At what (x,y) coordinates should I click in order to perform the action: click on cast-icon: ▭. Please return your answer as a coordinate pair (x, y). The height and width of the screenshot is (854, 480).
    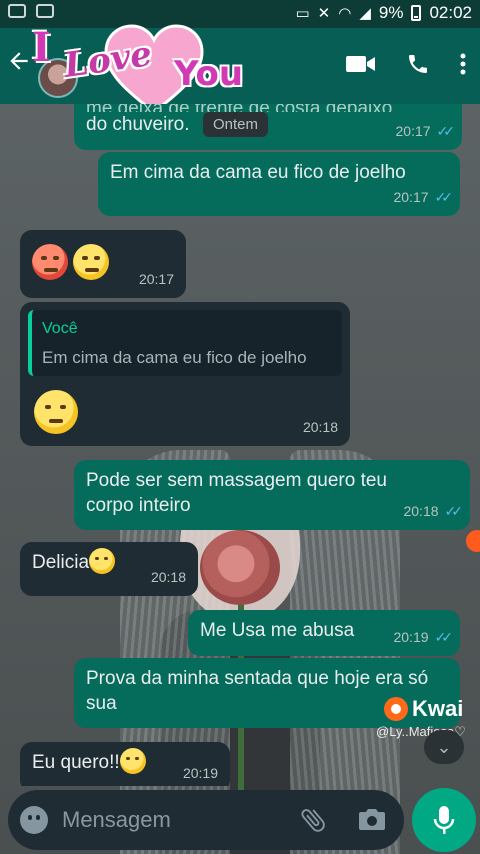
    Looking at the image, I should click on (302, 13).